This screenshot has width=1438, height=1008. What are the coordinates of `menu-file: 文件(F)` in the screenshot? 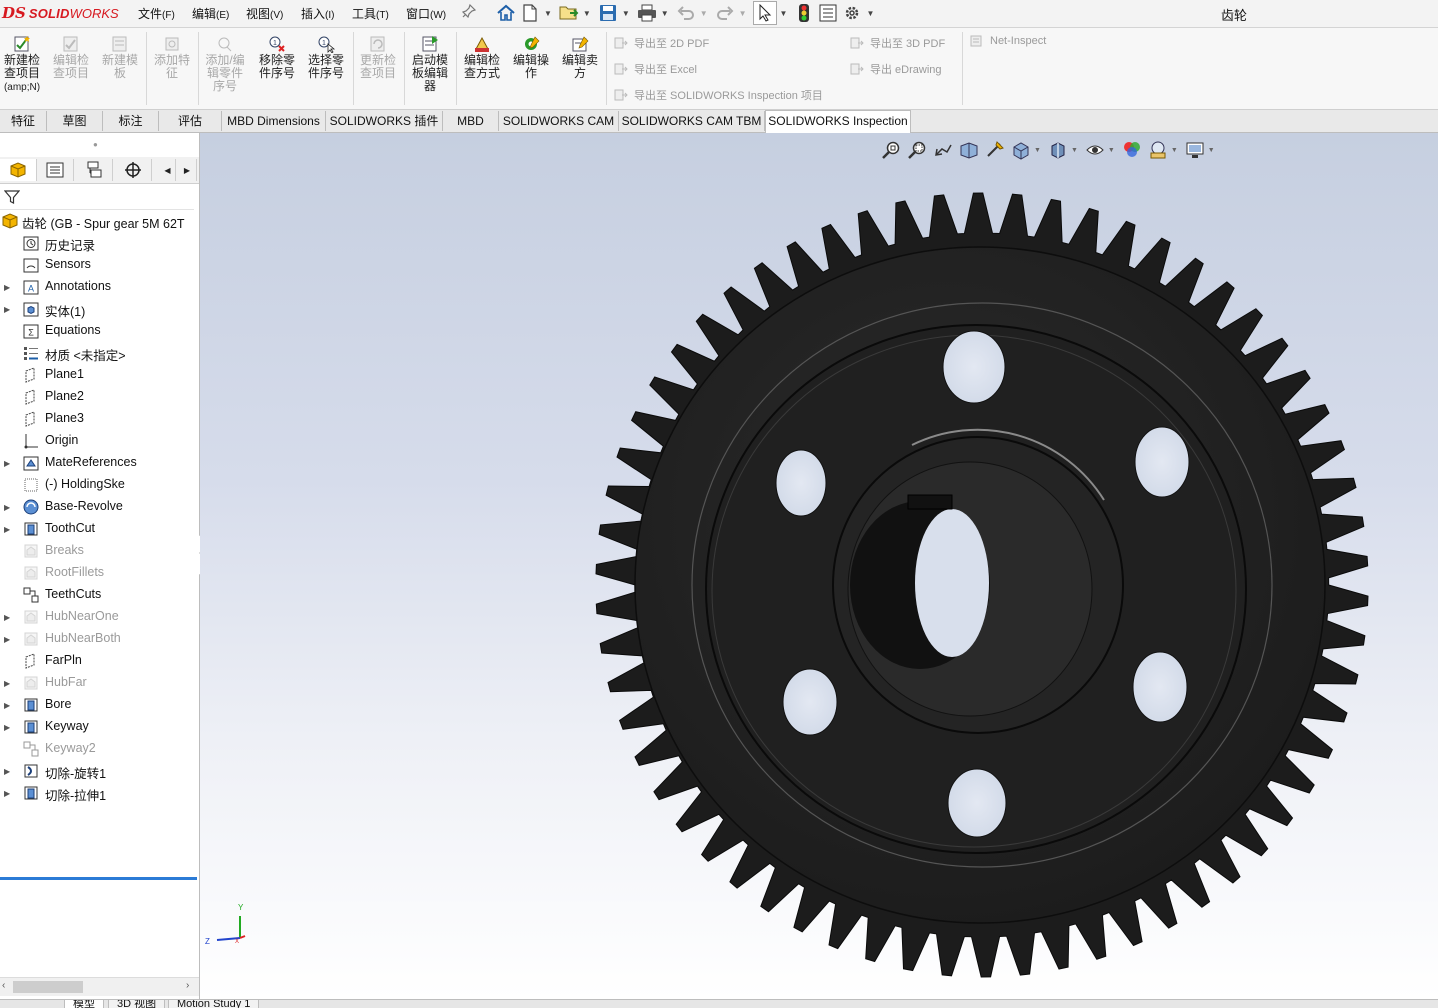 It's located at (156, 13).